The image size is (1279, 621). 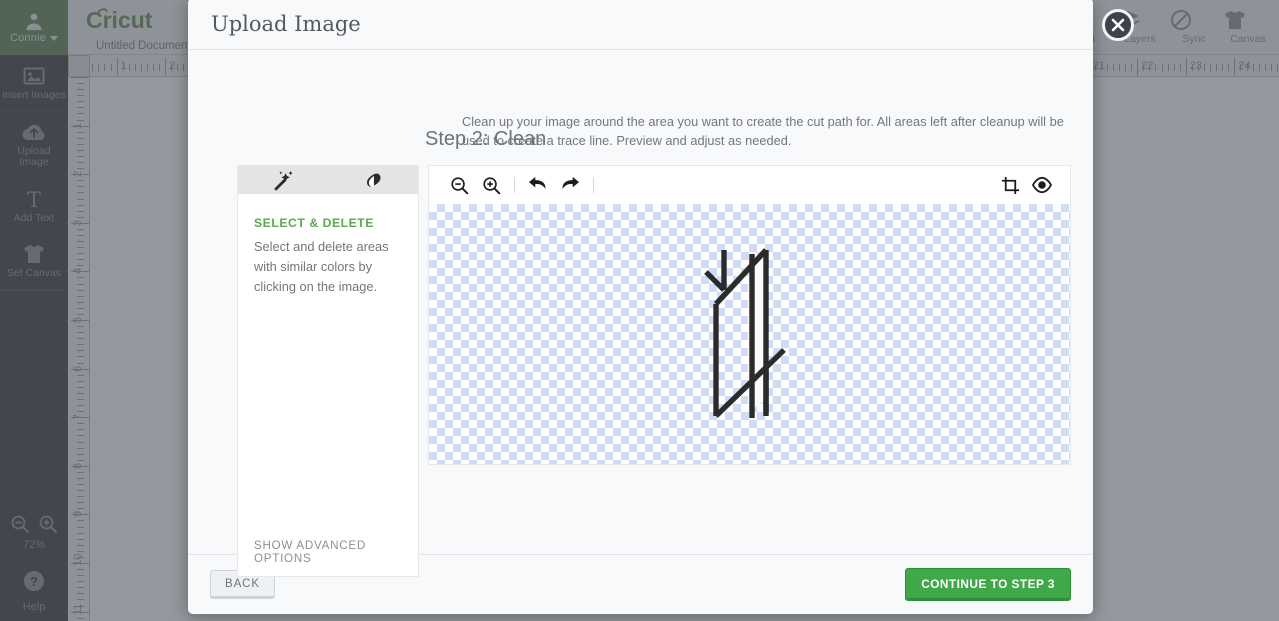 I want to click on undo-icon, so click(x=537, y=182).